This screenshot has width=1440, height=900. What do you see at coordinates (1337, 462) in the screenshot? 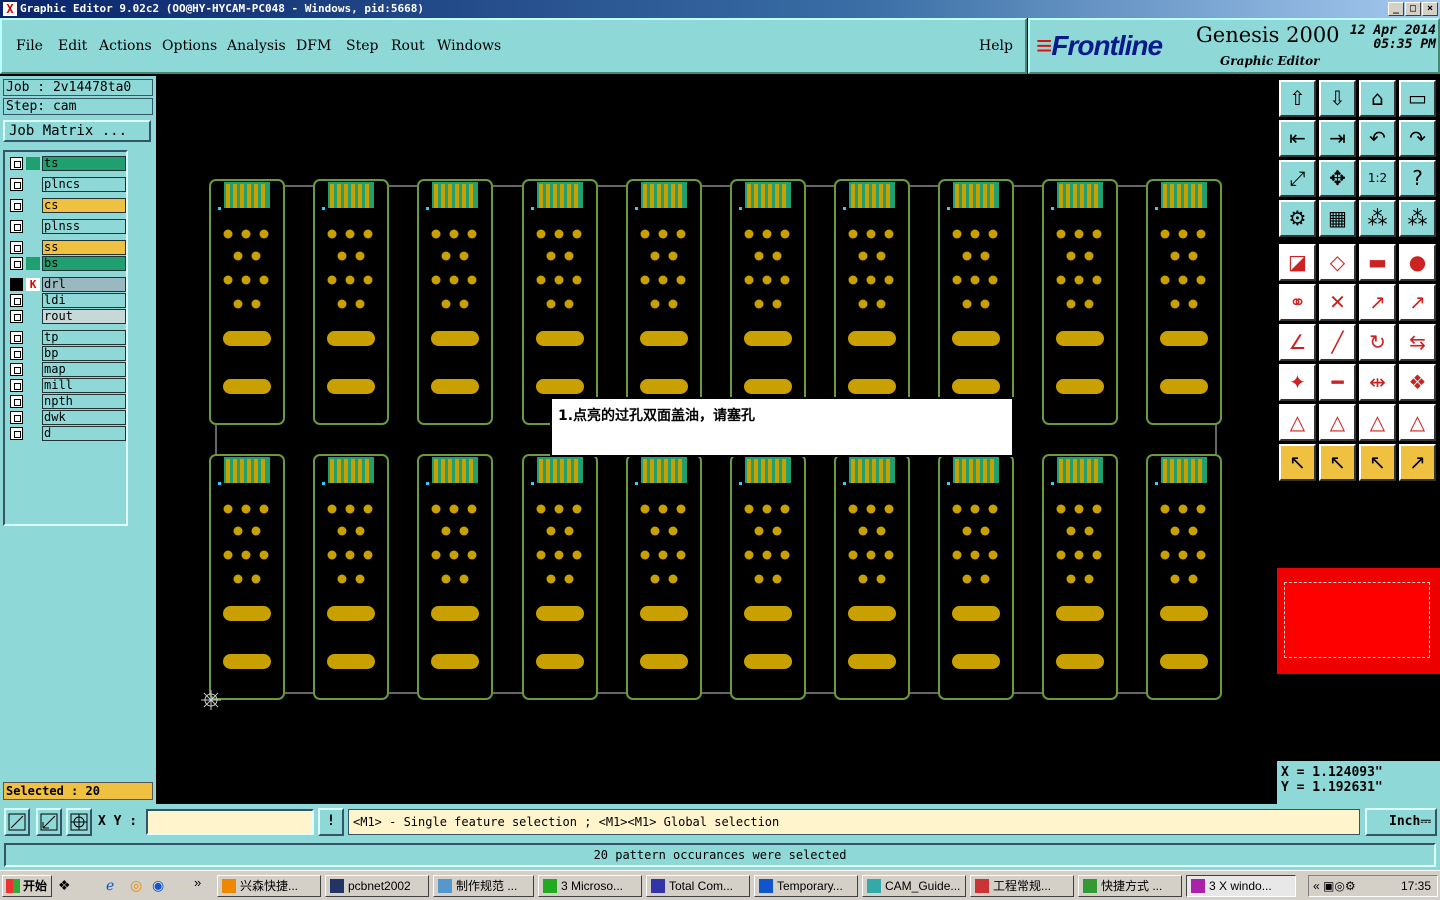
I see `select-box-icon: ↖` at bounding box center [1337, 462].